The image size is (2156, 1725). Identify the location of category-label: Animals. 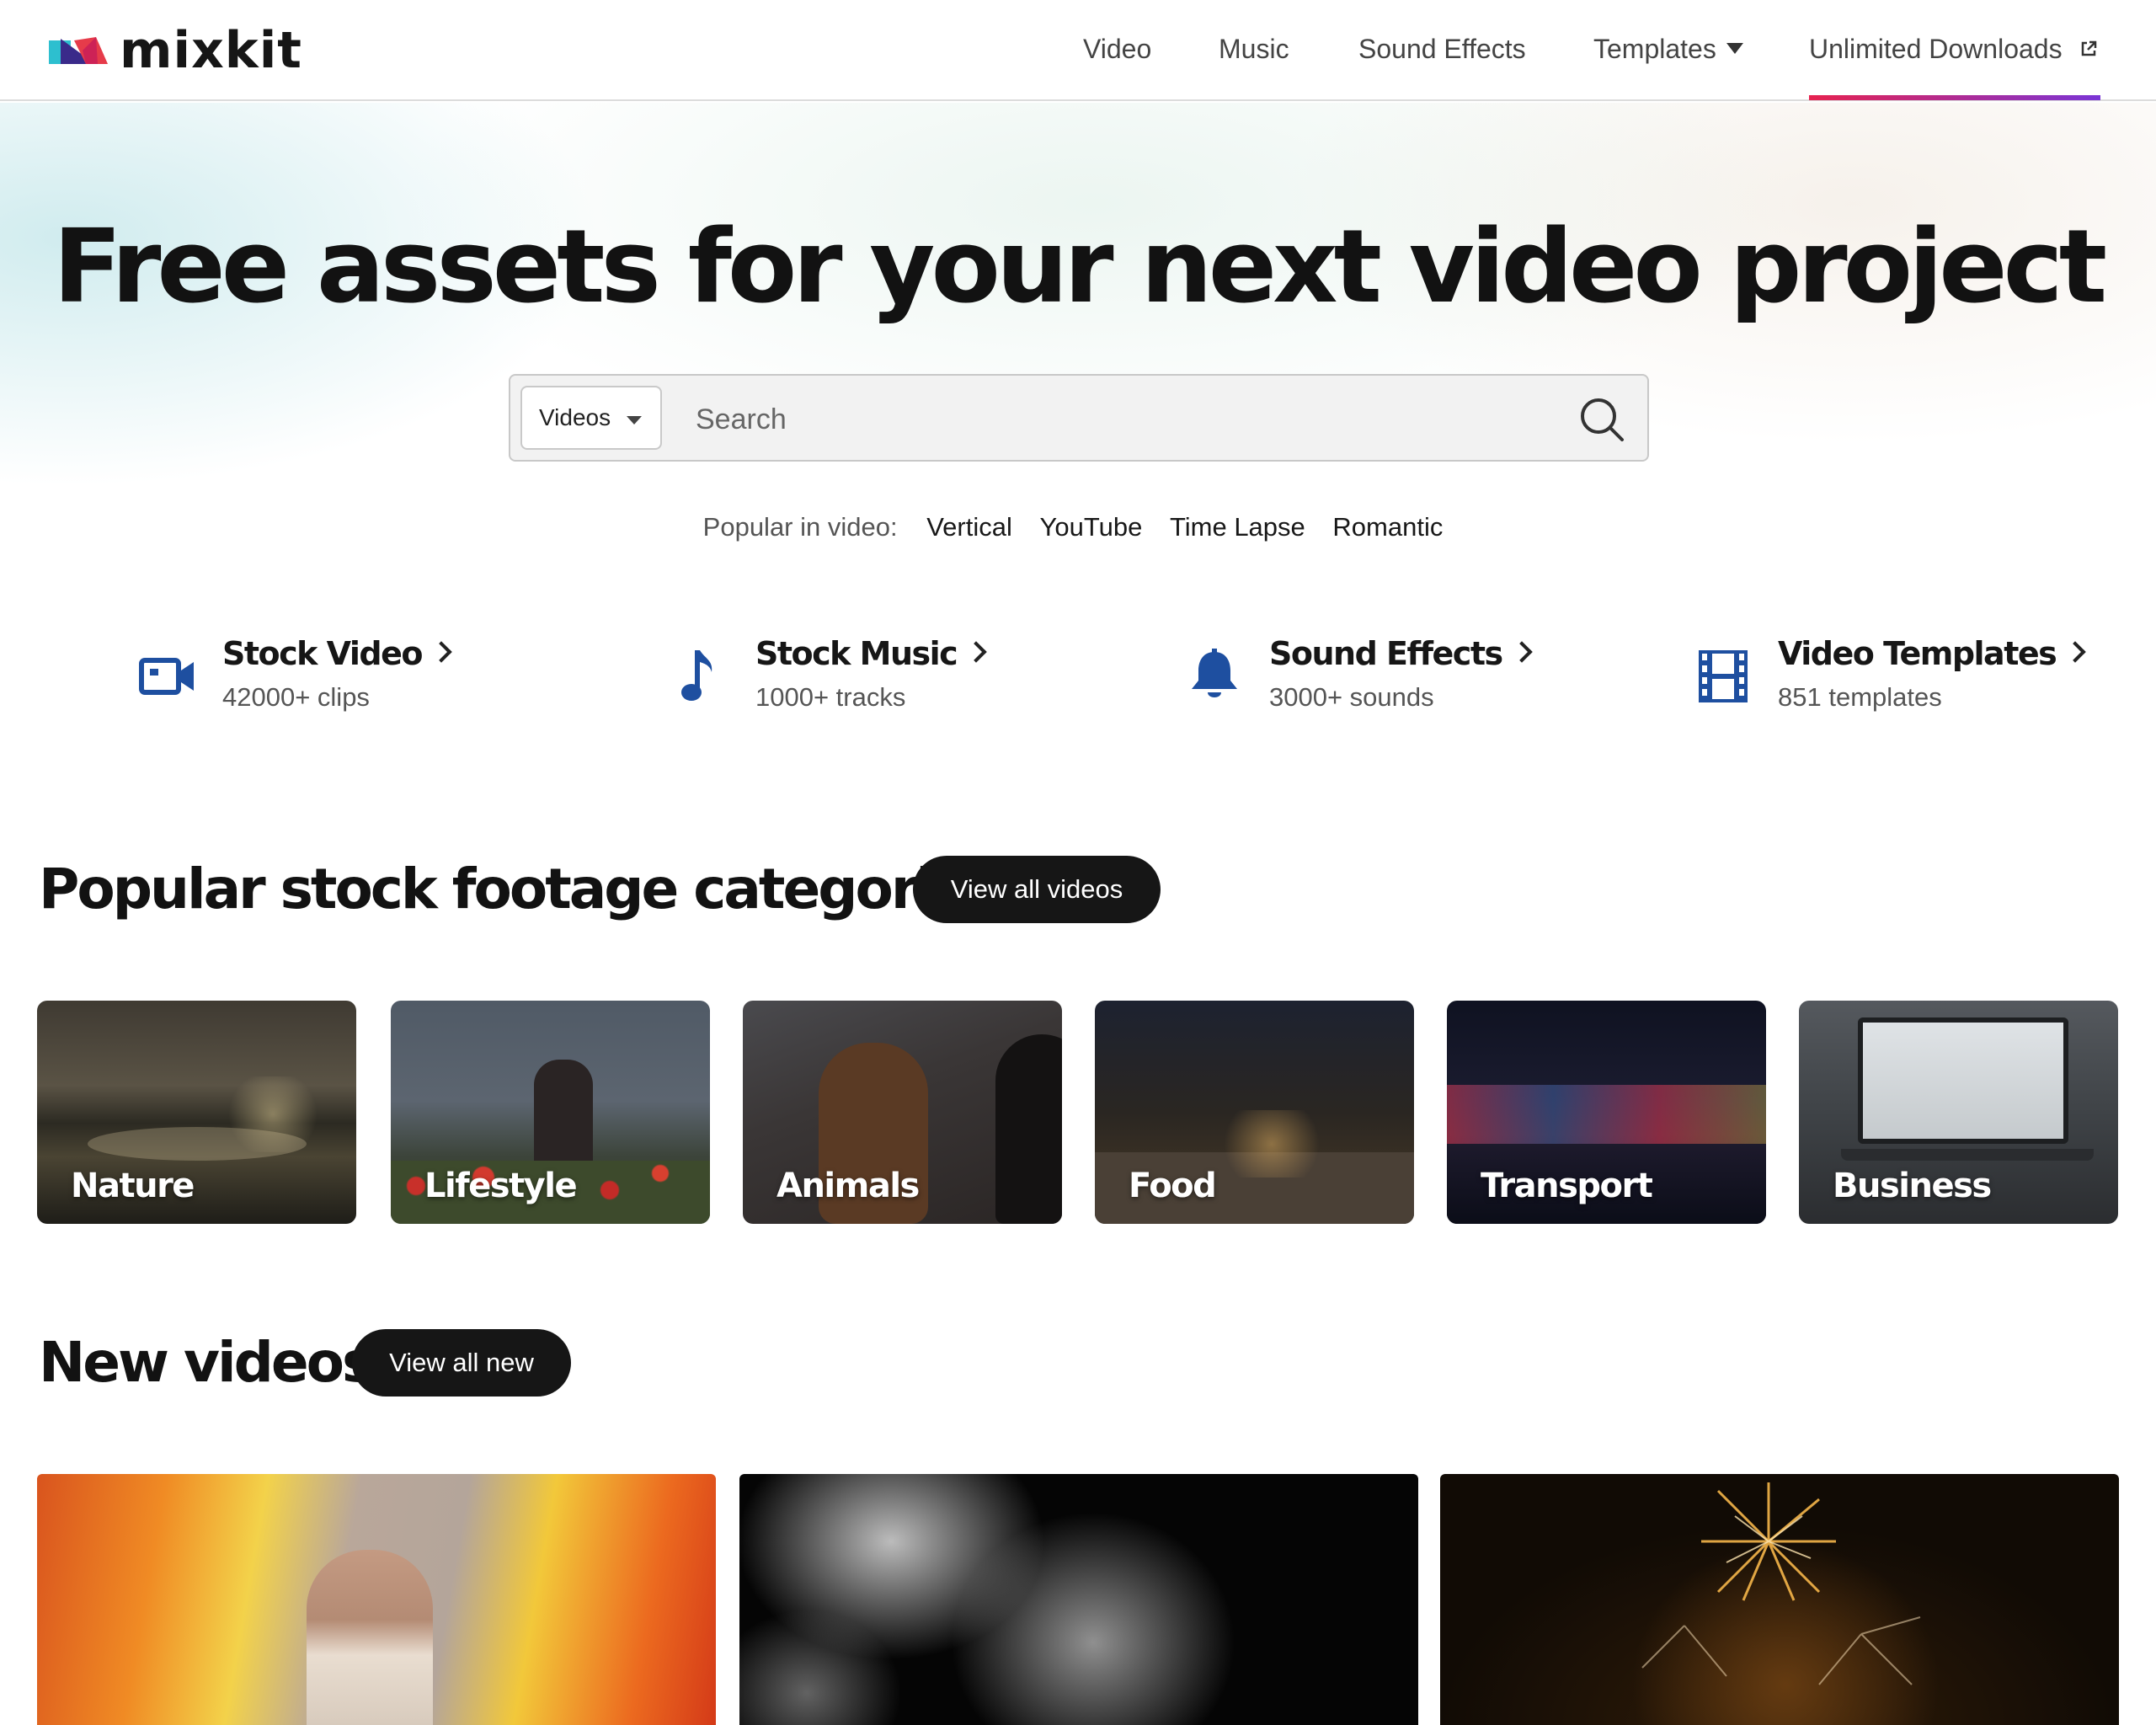
(848, 1186).